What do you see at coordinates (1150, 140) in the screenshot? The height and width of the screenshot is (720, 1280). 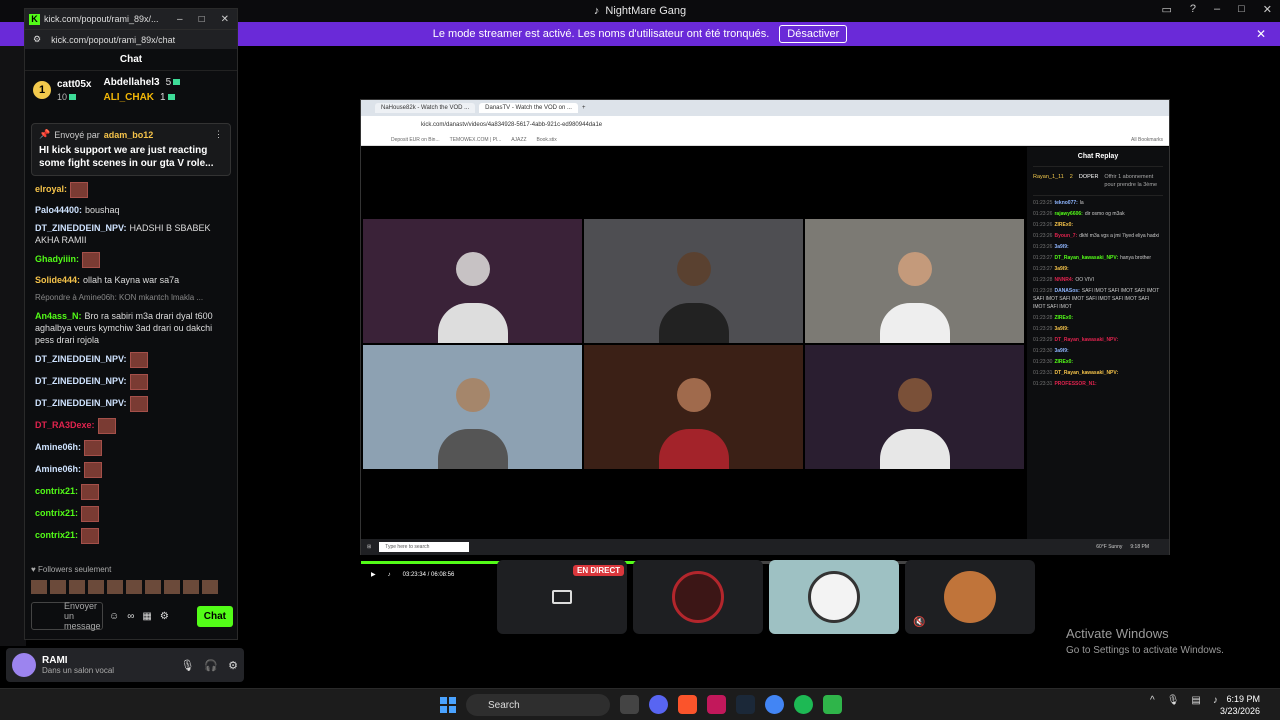 I see `all-bookmarks: All Bookmarks` at bounding box center [1150, 140].